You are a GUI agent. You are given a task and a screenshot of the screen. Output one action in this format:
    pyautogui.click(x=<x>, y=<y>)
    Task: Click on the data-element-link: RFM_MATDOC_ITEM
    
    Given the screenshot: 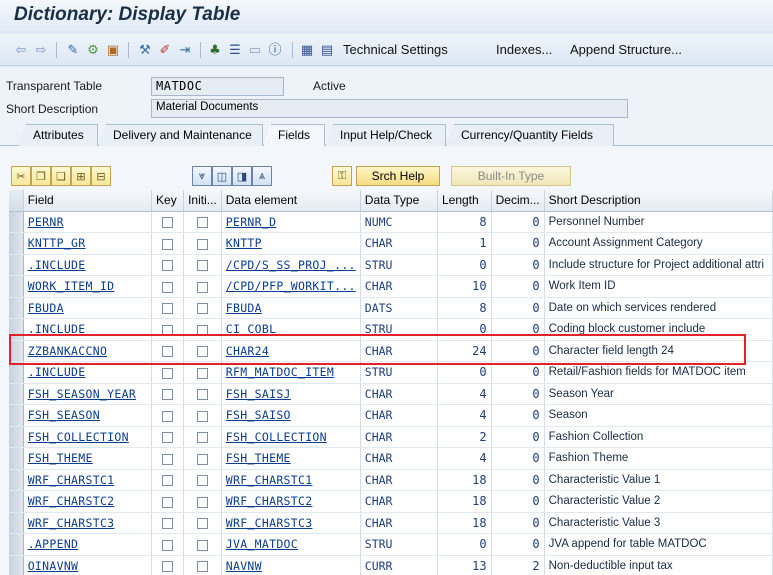 What is the action you would take?
    pyautogui.click(x=280, y=372)
    